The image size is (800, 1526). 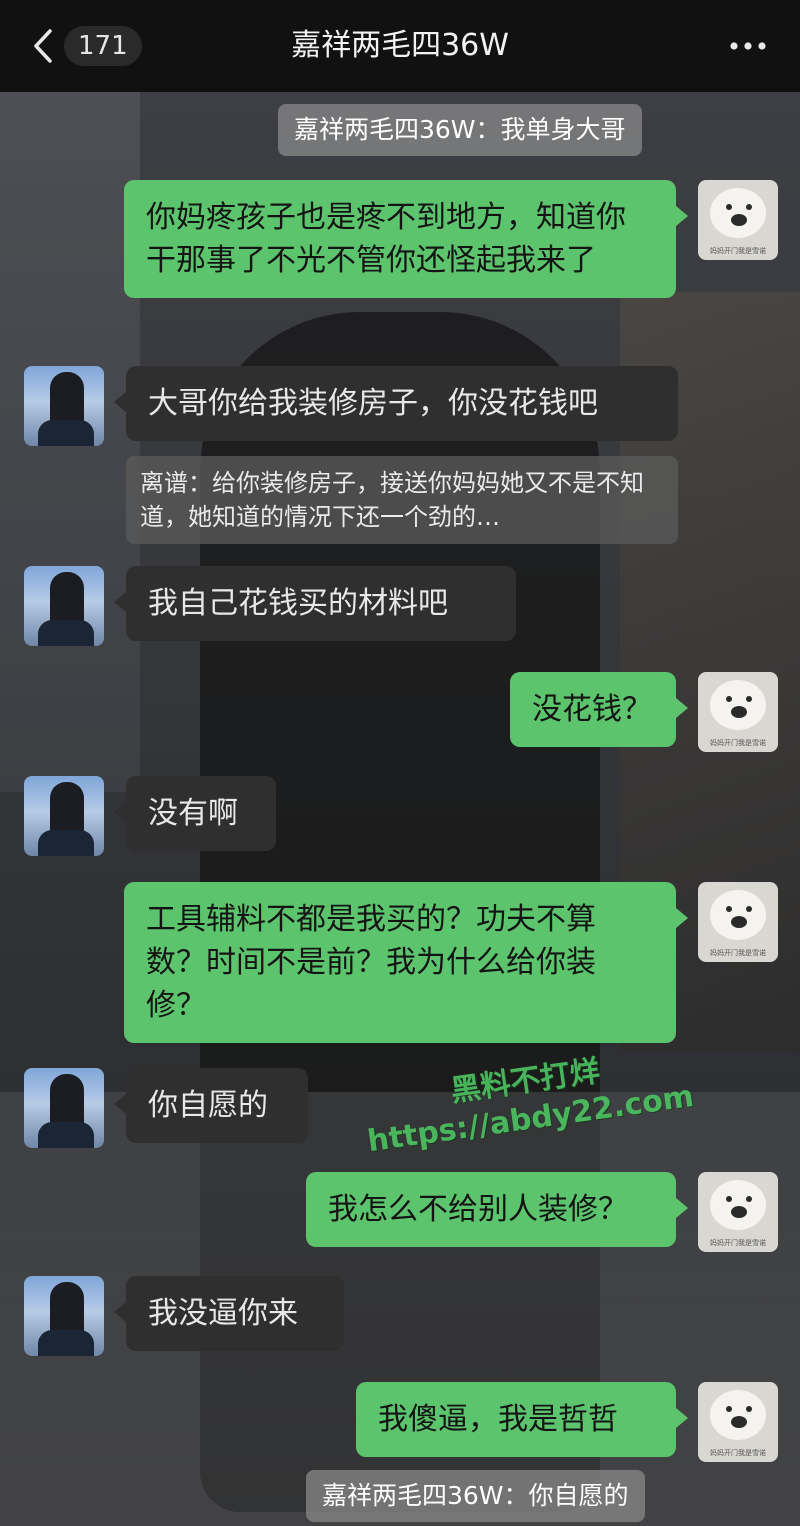 I want to click on top-bar: 171 嘉祥两毛四36W, so click(x=400, y=46).